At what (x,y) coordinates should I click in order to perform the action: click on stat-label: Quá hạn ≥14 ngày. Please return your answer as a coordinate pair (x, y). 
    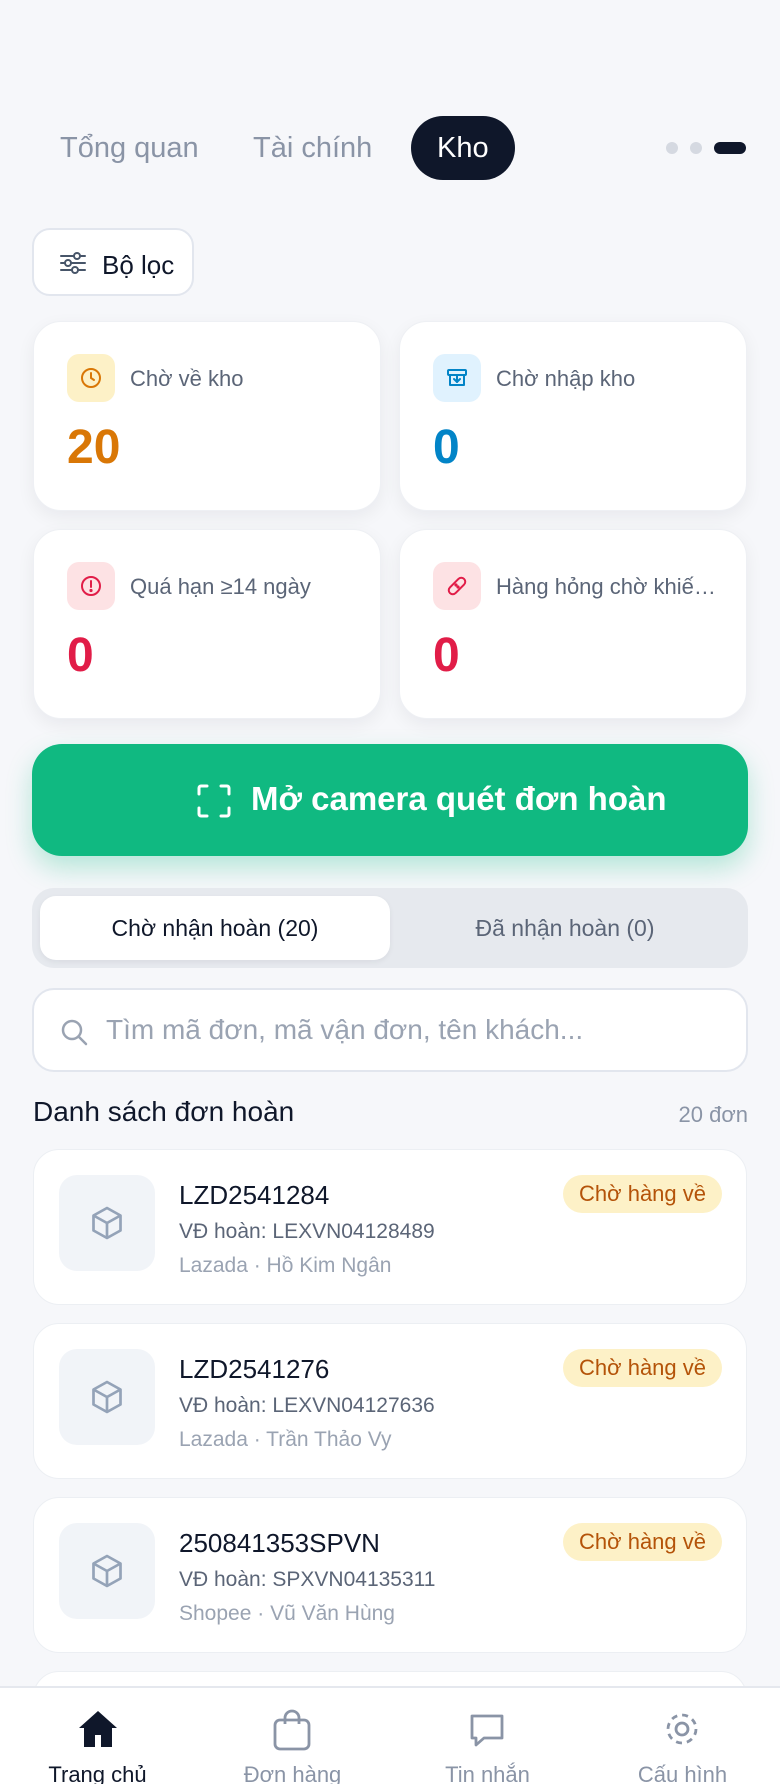
    Looking at the image, I should click on (220, 586).